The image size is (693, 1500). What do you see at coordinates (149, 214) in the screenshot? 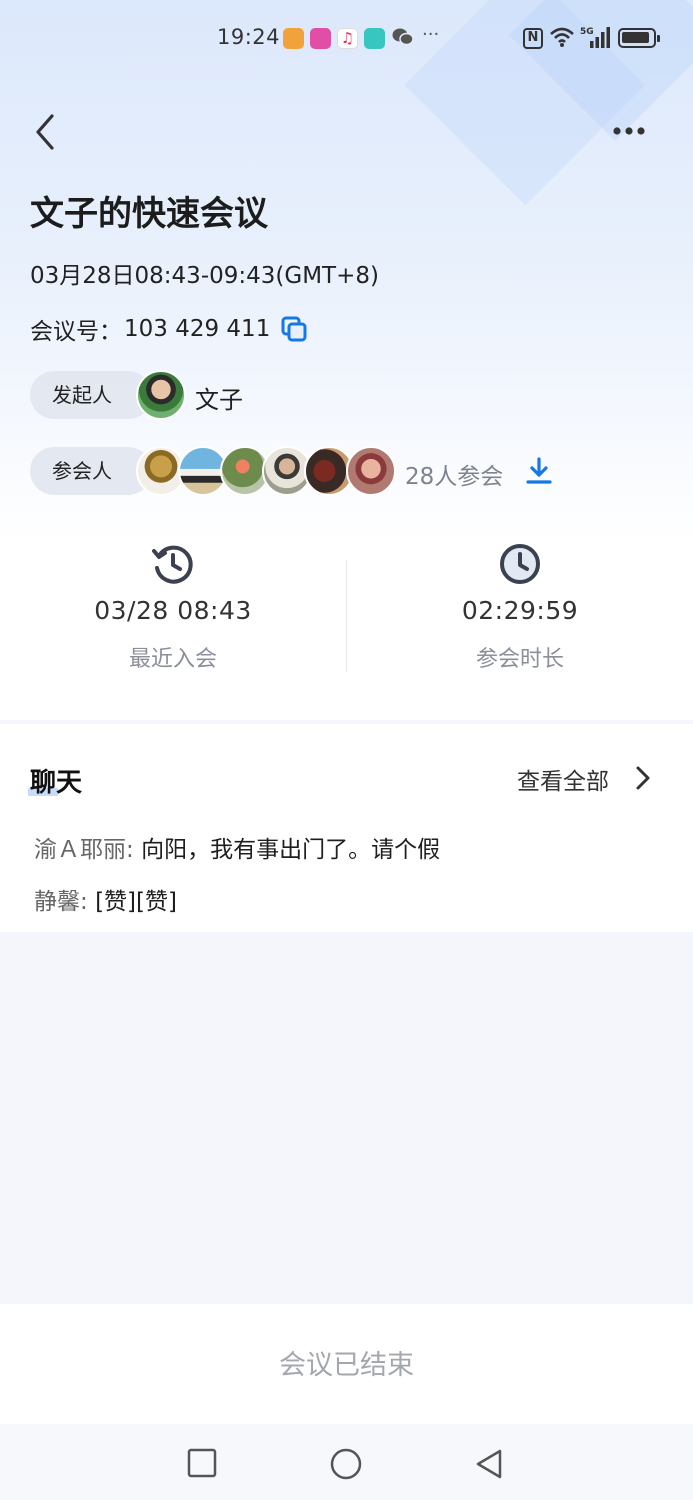
I see `meeting-title: 文子的快速会议` at bounding box center [149, 214].